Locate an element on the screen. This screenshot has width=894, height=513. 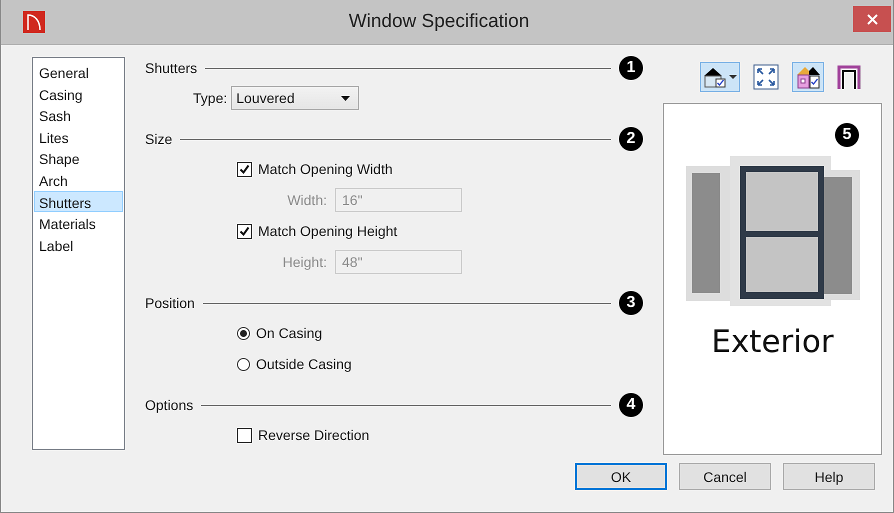
field-label: Height: is located at coordinates (304, 262).